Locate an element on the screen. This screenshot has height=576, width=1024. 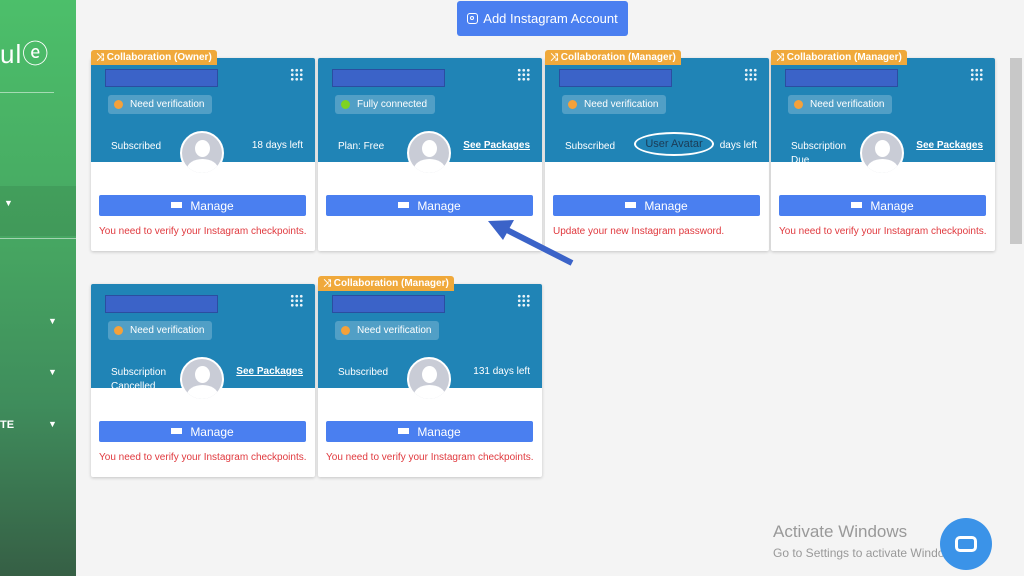
add-account-label: Add Instagram Account is located at coordinates (550, 18).